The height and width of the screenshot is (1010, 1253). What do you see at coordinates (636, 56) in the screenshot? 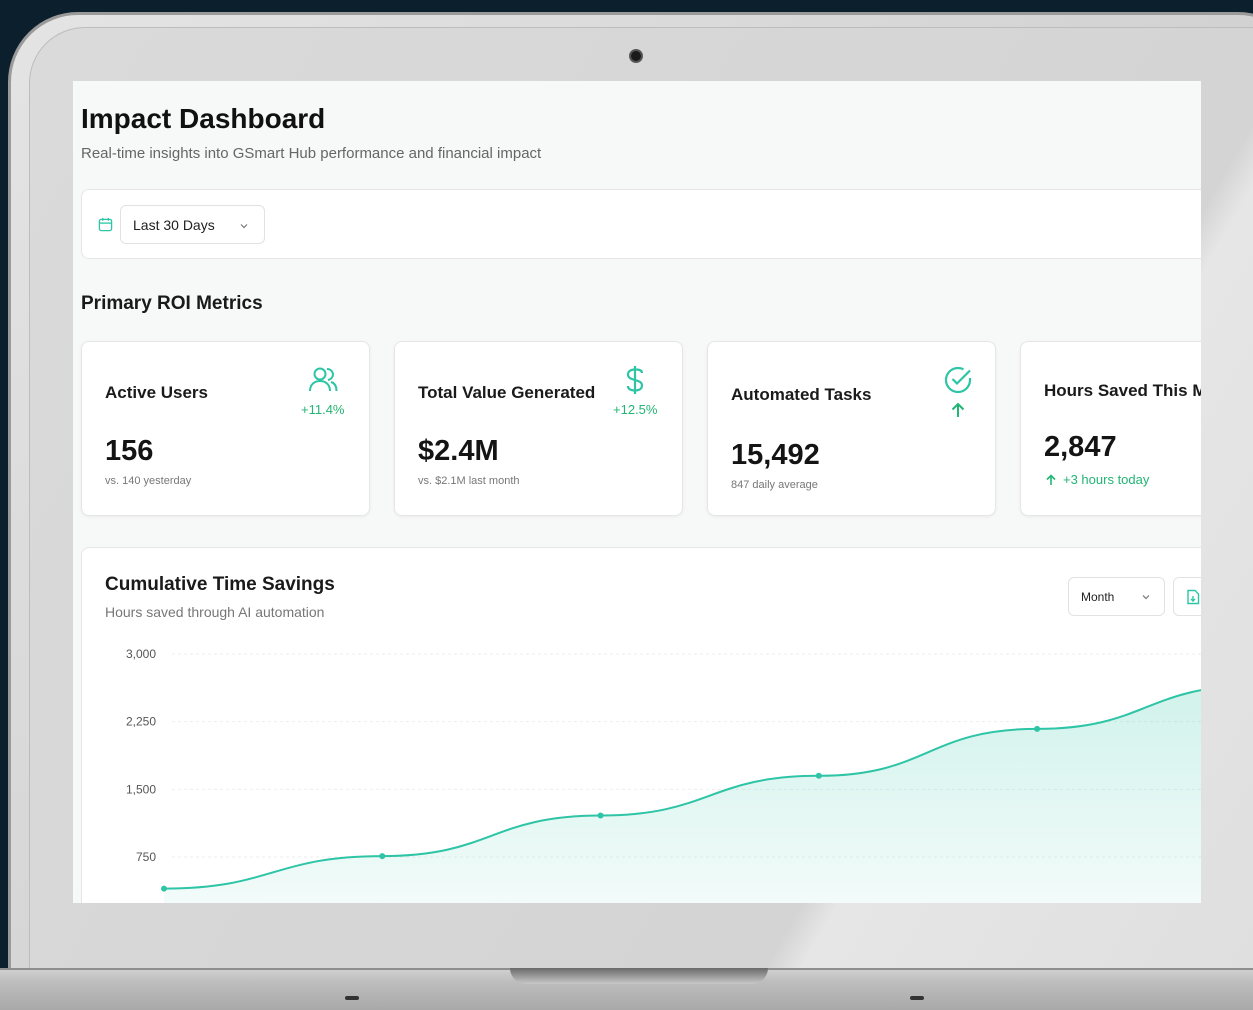
I see `camera-icon` at bounding box center [636, 56].